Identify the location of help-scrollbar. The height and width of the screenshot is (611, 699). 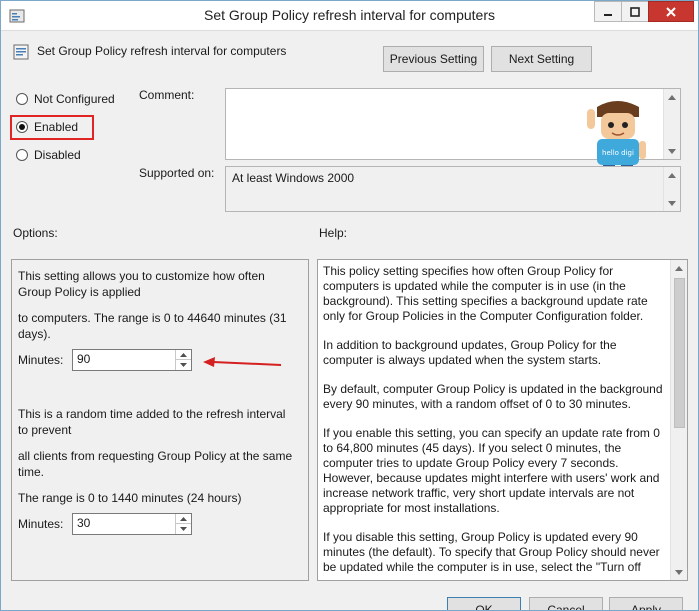
(678, 420).